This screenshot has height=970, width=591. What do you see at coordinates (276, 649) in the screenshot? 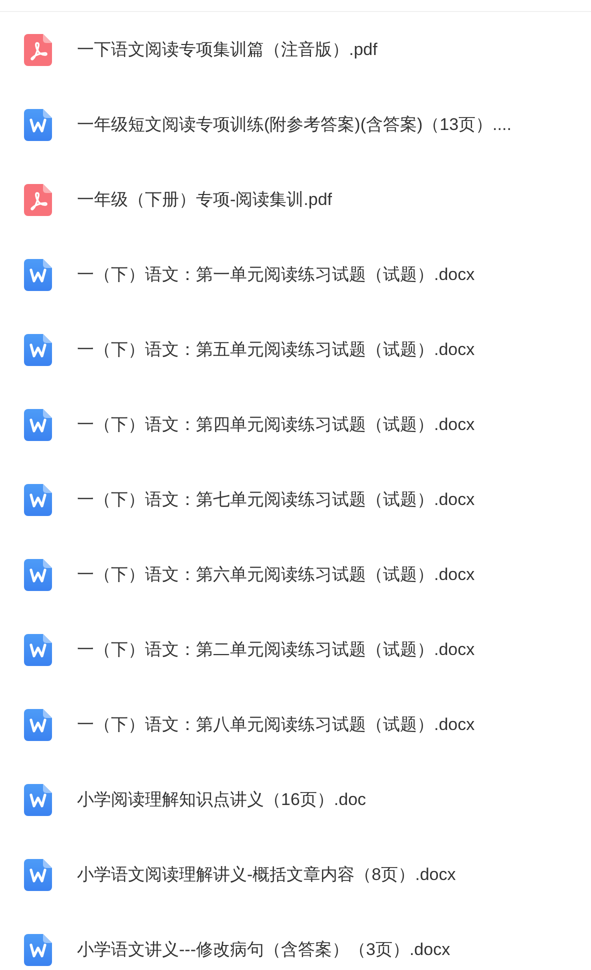
I see `file-name-link: 一（下）语文：第二单元阅读练习试题（试题）.docx` at bounding box center [276, 649].